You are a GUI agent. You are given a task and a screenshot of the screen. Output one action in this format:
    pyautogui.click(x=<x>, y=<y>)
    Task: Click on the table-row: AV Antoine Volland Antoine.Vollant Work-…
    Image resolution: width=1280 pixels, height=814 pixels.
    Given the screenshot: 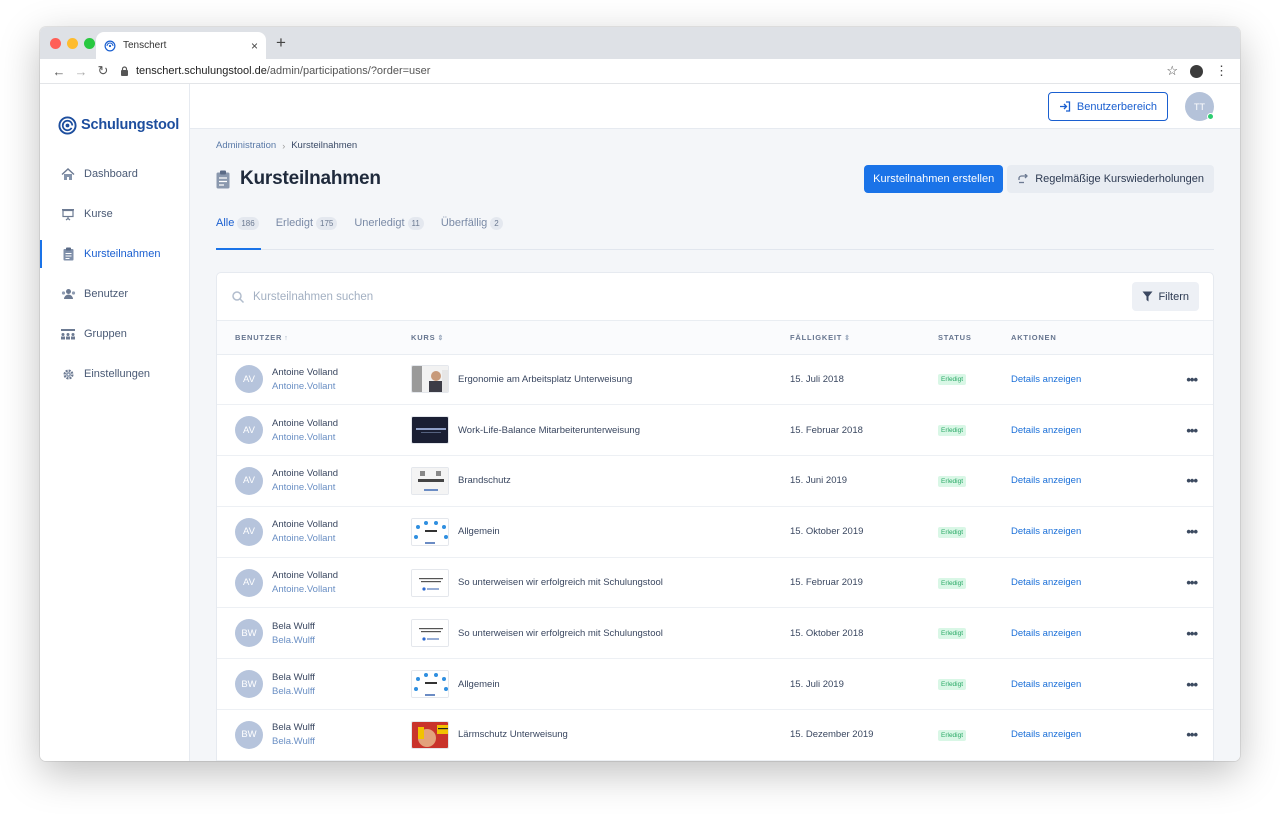 What is the action you would take?
    pyautogui.click(x=715, y=430)
    